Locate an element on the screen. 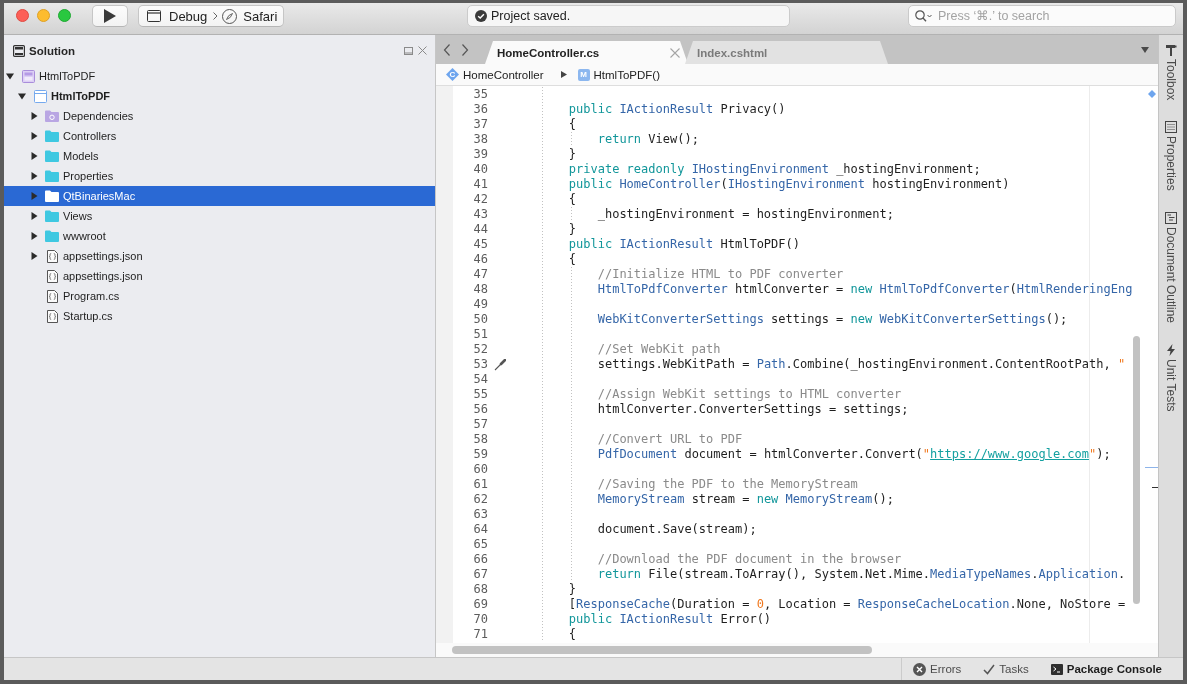  compass-icon is located at coordinates (230, 16).